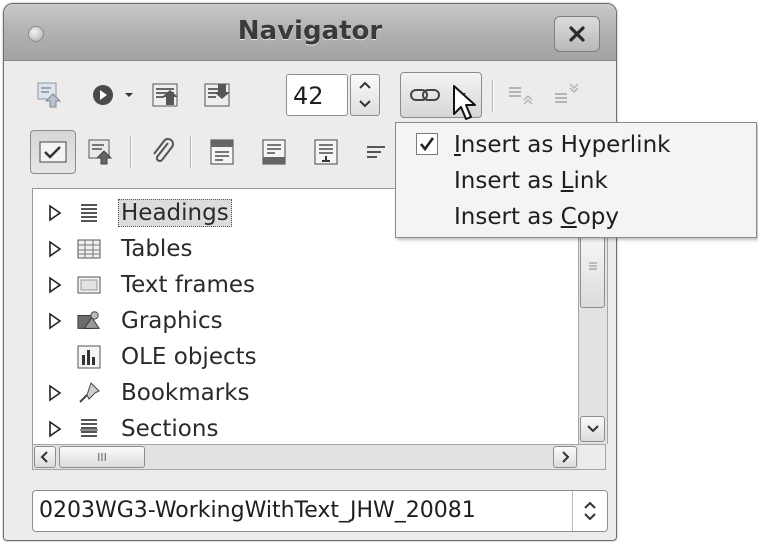 This screenshot has width=758, height=542. I want to click on navigation-circle-icon, so click(103, 95).